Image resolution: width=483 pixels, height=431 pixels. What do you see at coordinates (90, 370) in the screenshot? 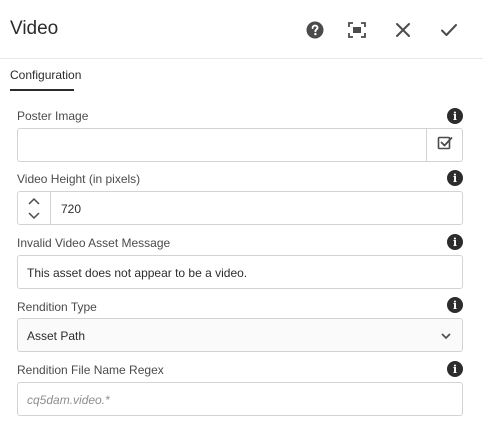
I see `rendition-regex-label: Rendition File Name Regex` at bounding box center [90, 370].